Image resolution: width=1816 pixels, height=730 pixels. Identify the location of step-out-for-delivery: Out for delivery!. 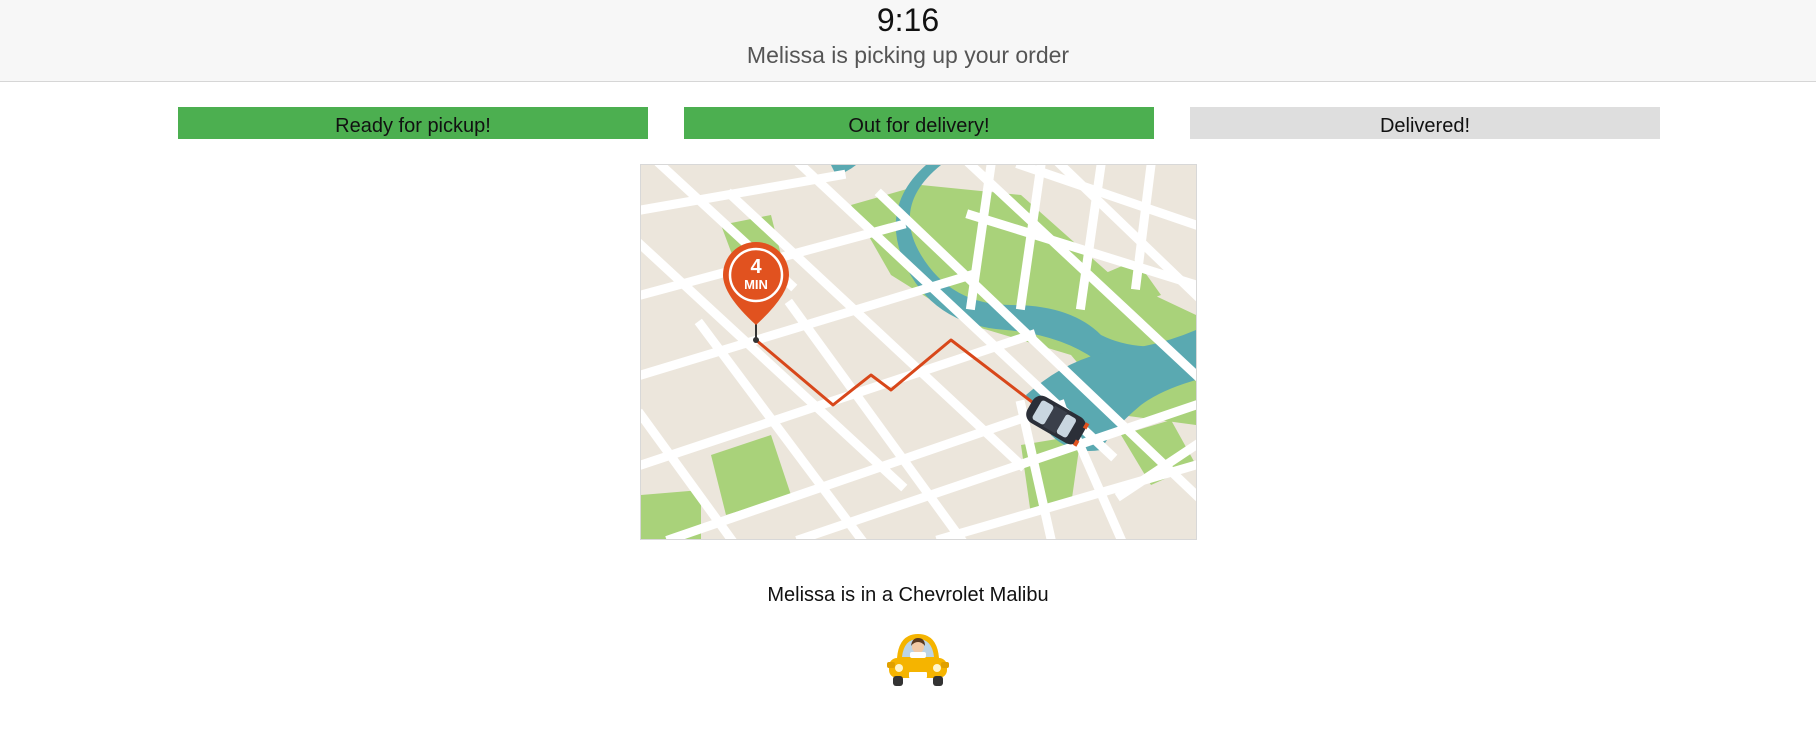
(919, 123).